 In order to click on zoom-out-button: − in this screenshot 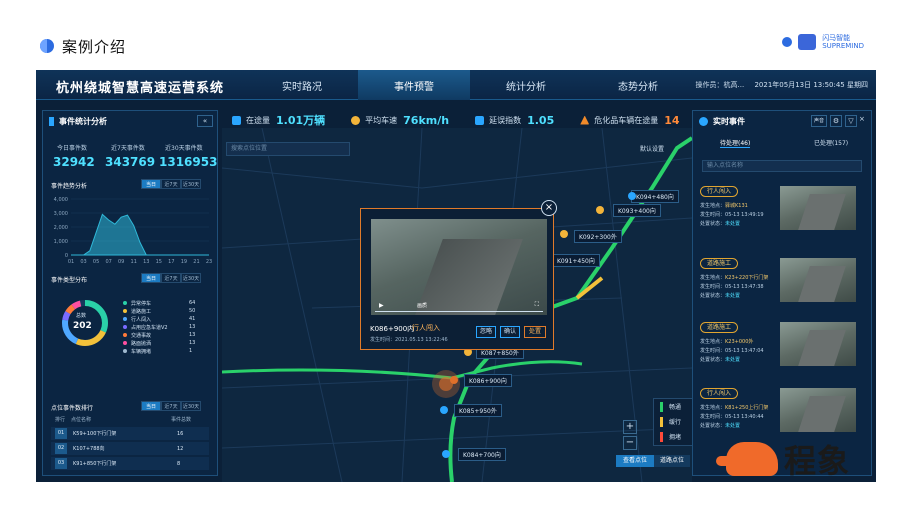, I will do `click(630, 443)`.